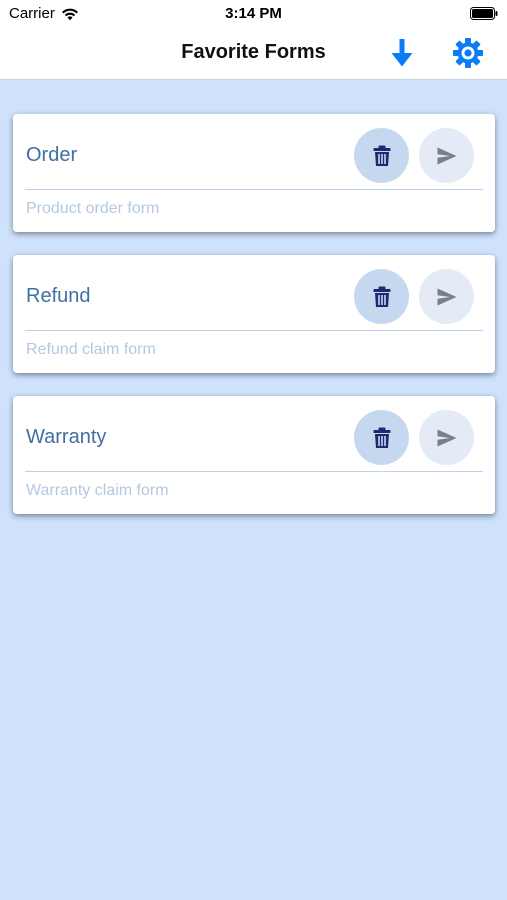  I want to click on form-description: Refund claim form, so click(91, 349).